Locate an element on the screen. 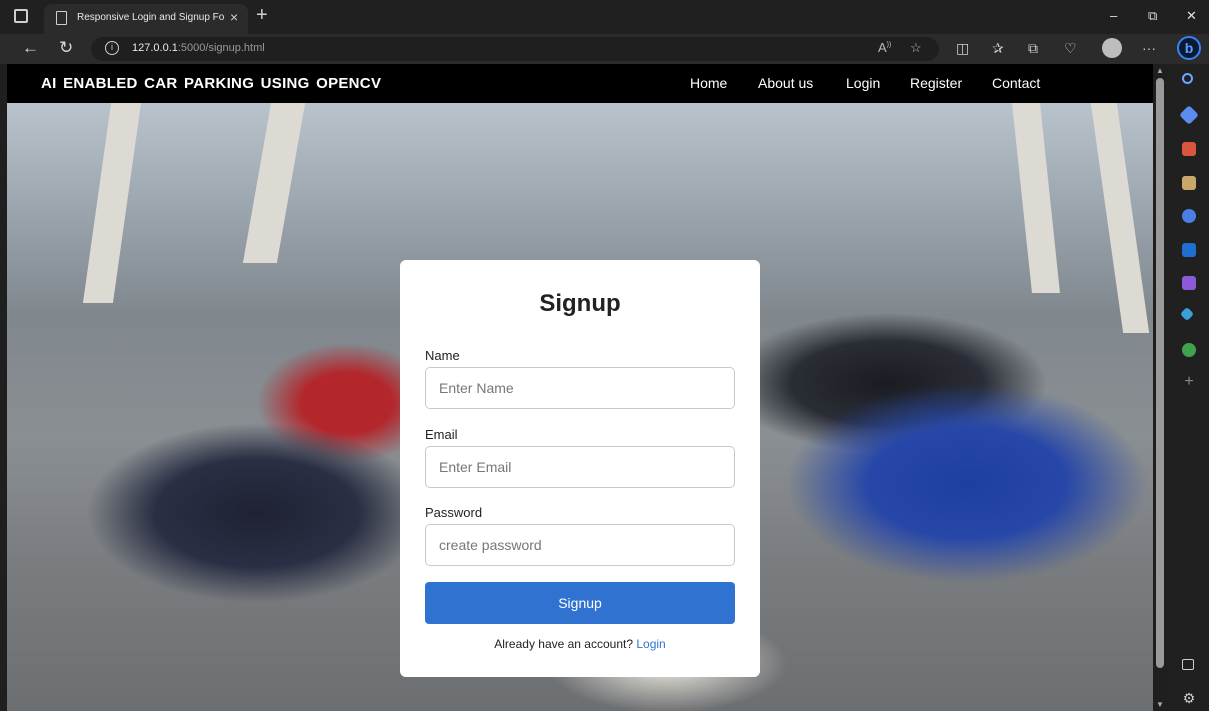 Image resolution: width=1209 pixels, height=711 pixels. sidebar-toggle-icon is located at coordinates (1188, 664).